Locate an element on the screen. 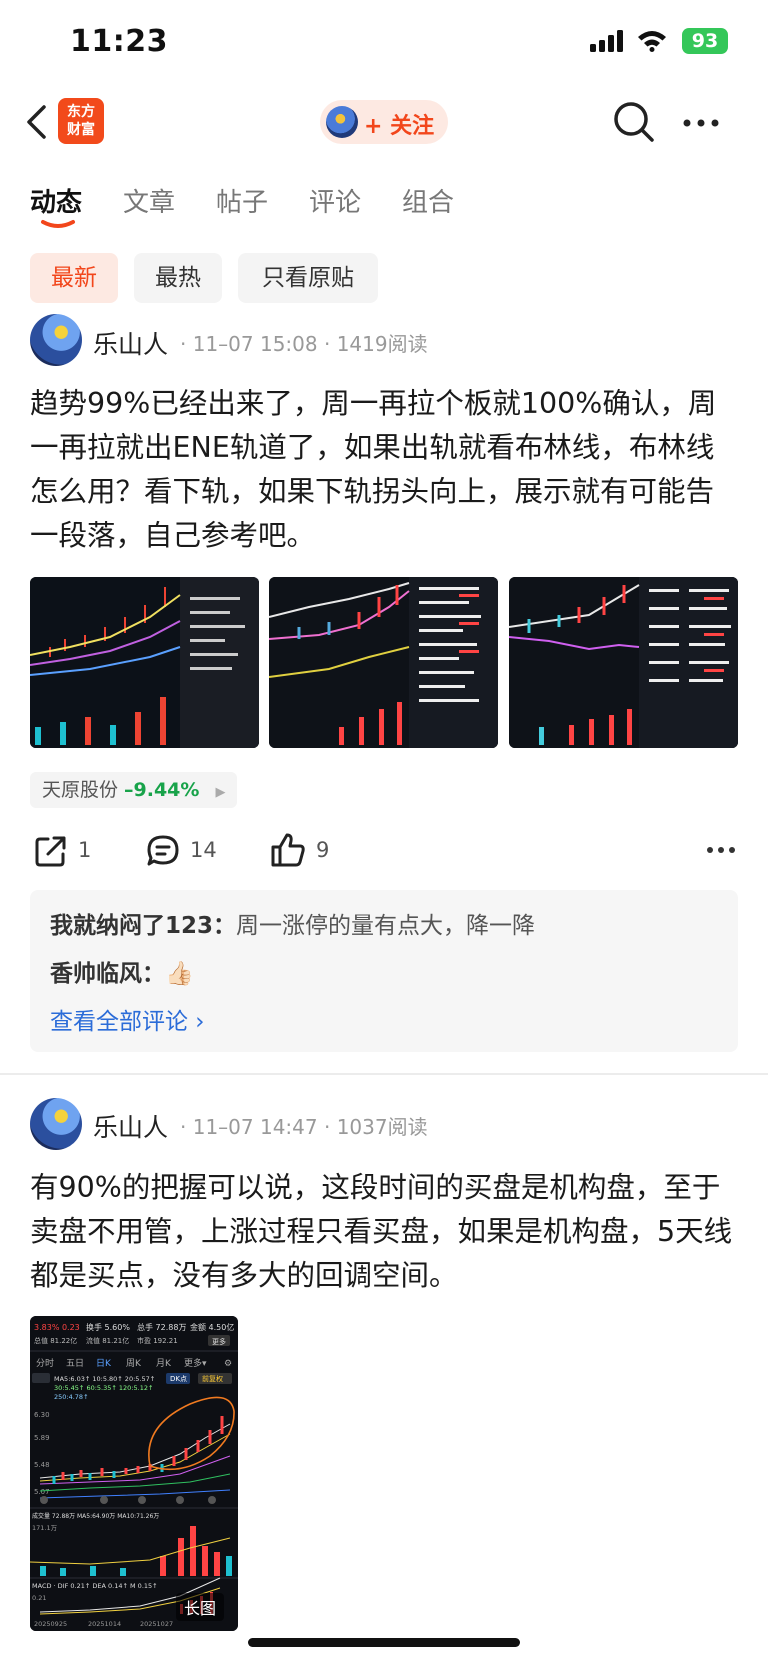  img-vol-max: 171.1万 is located at coordinates (45, 1528).